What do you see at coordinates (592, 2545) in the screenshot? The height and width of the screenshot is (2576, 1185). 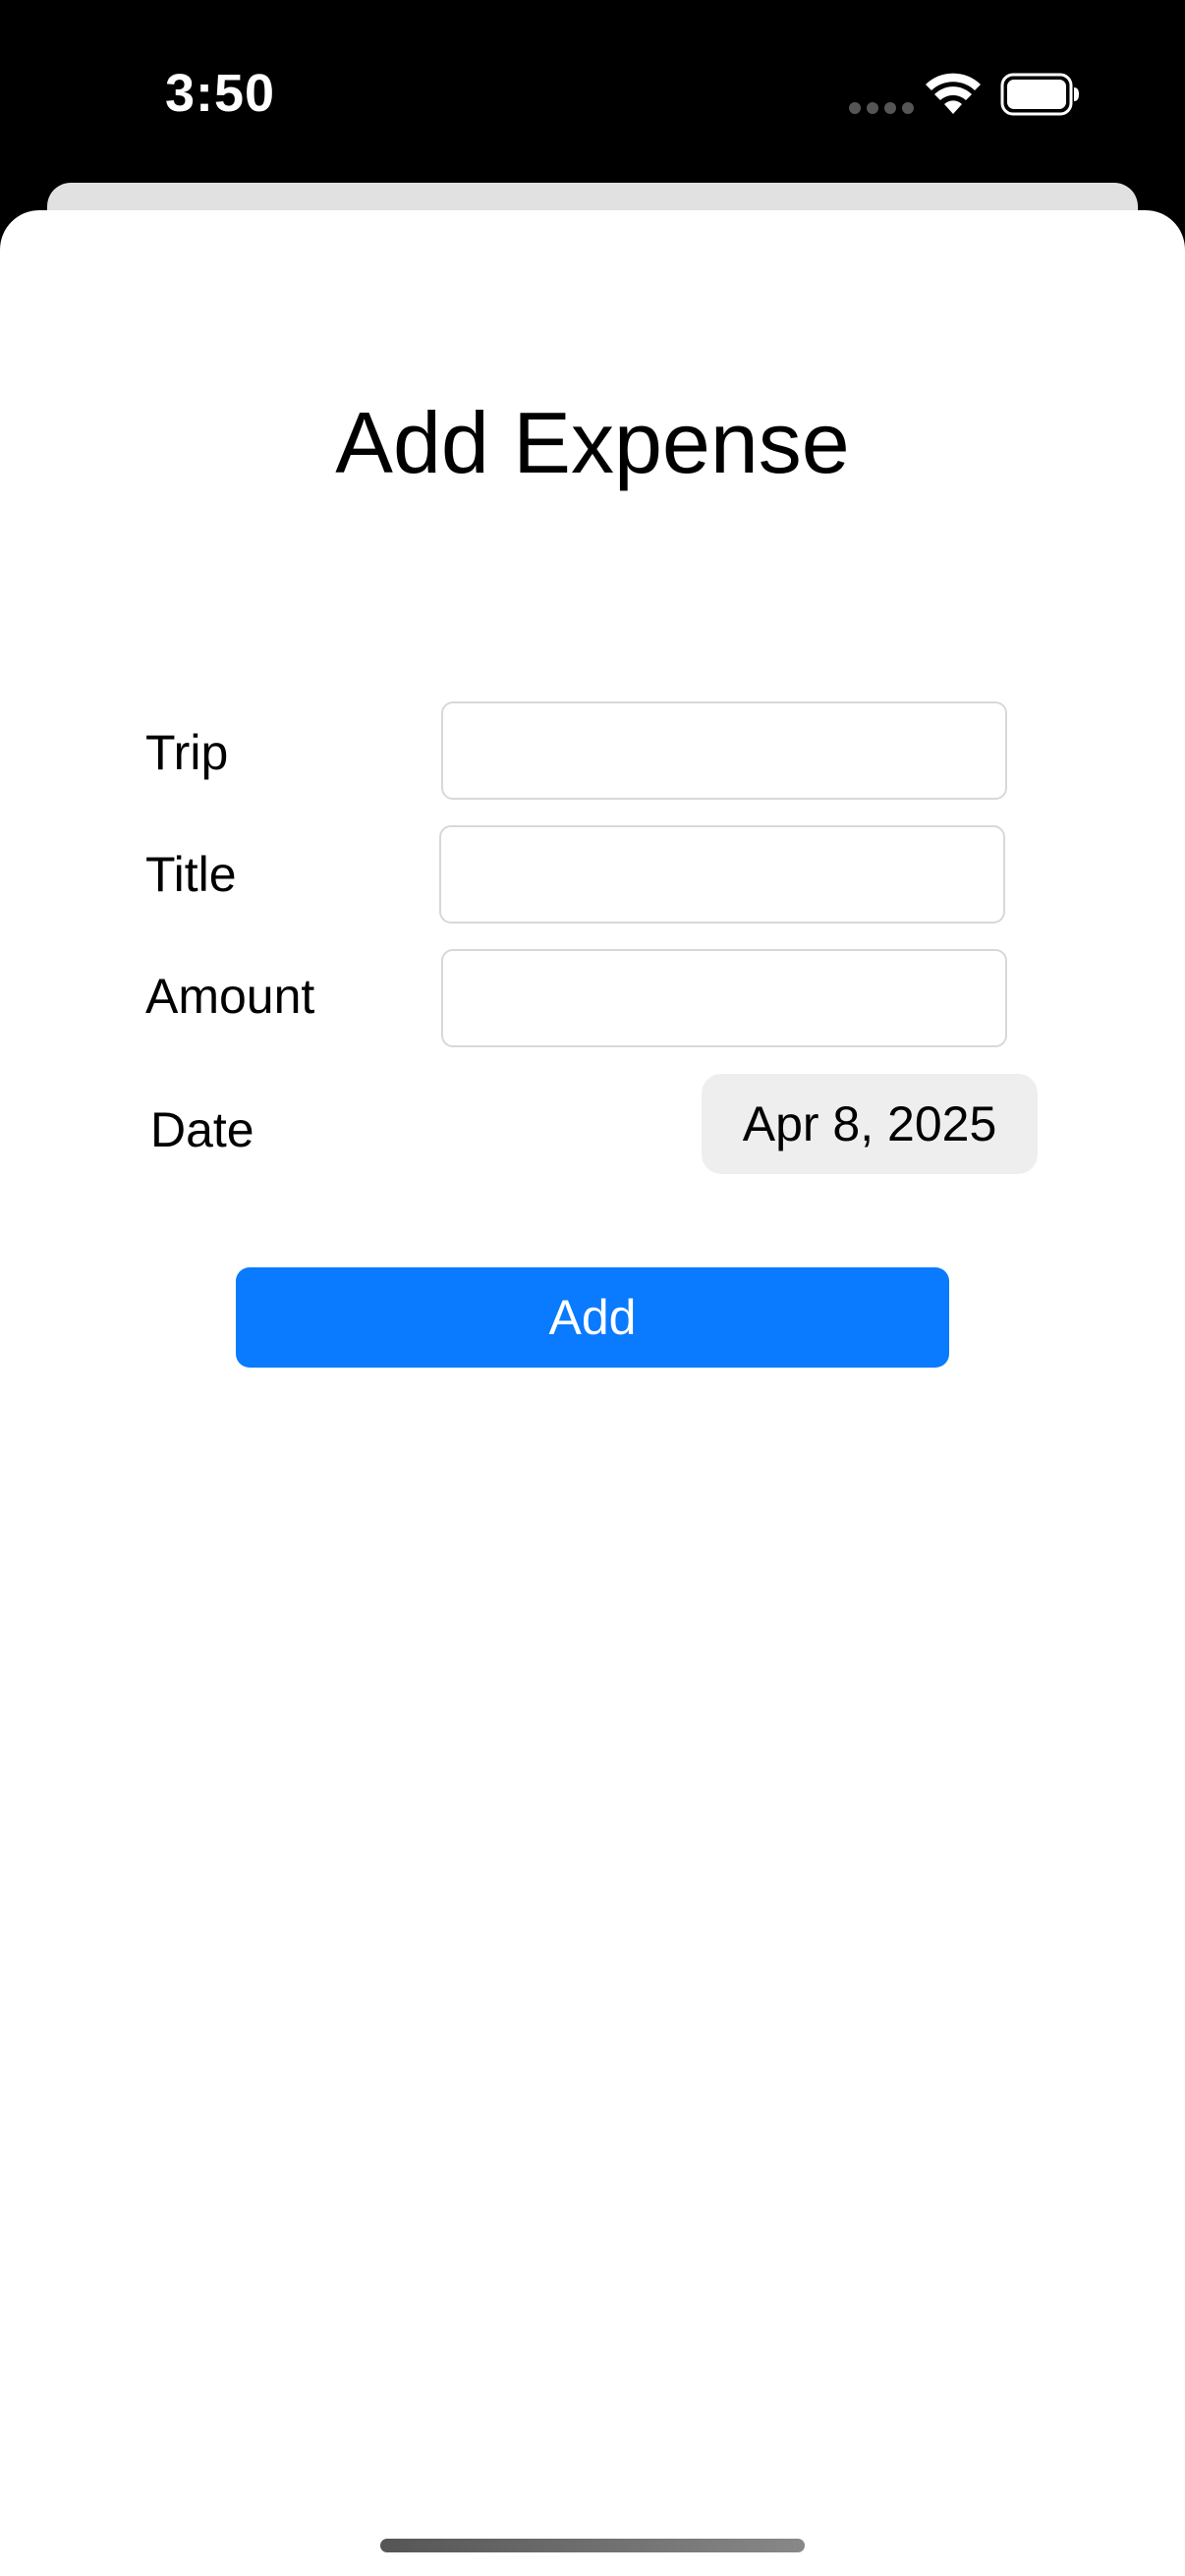 I see `home-indicator` at bounding box center [592, 2545].